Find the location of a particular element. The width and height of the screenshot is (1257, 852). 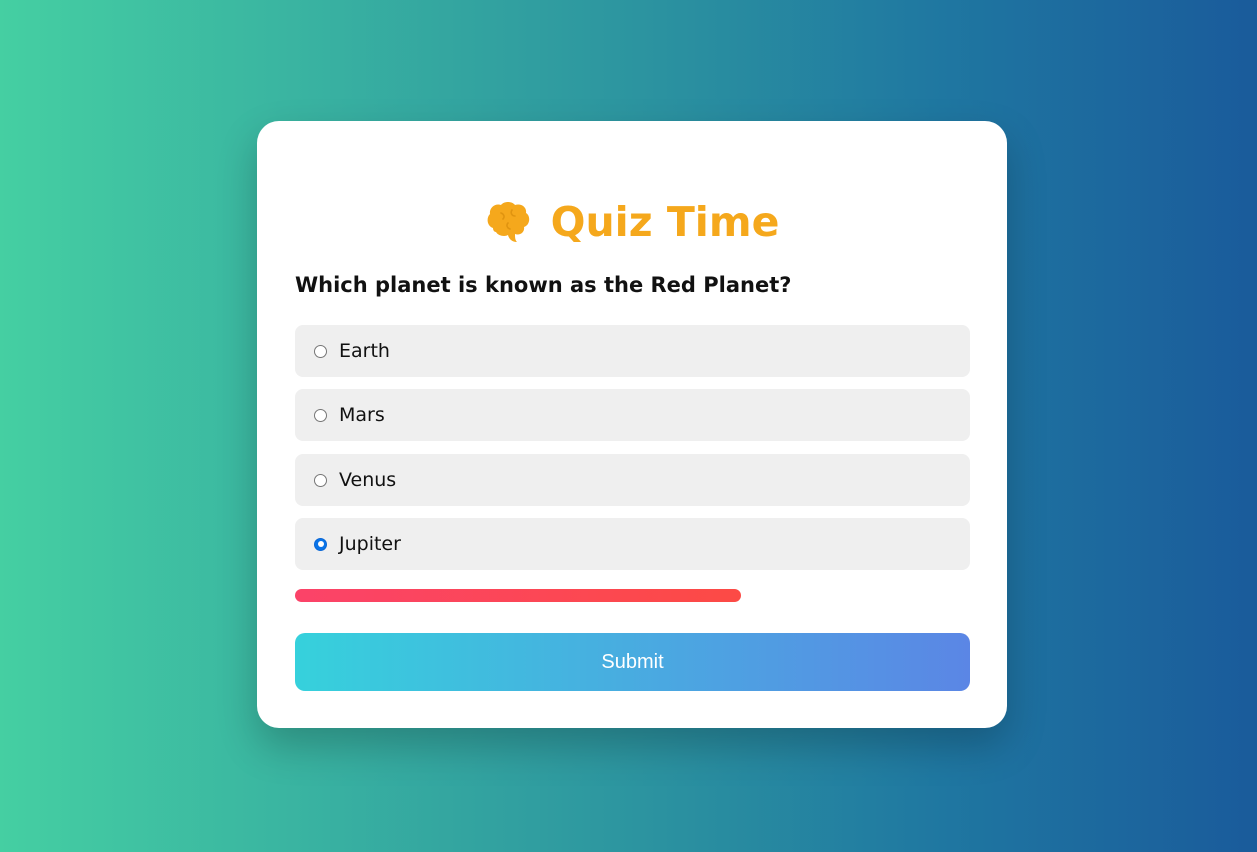

quiz-header: Quiz Time is located at coordinates (632, 222).